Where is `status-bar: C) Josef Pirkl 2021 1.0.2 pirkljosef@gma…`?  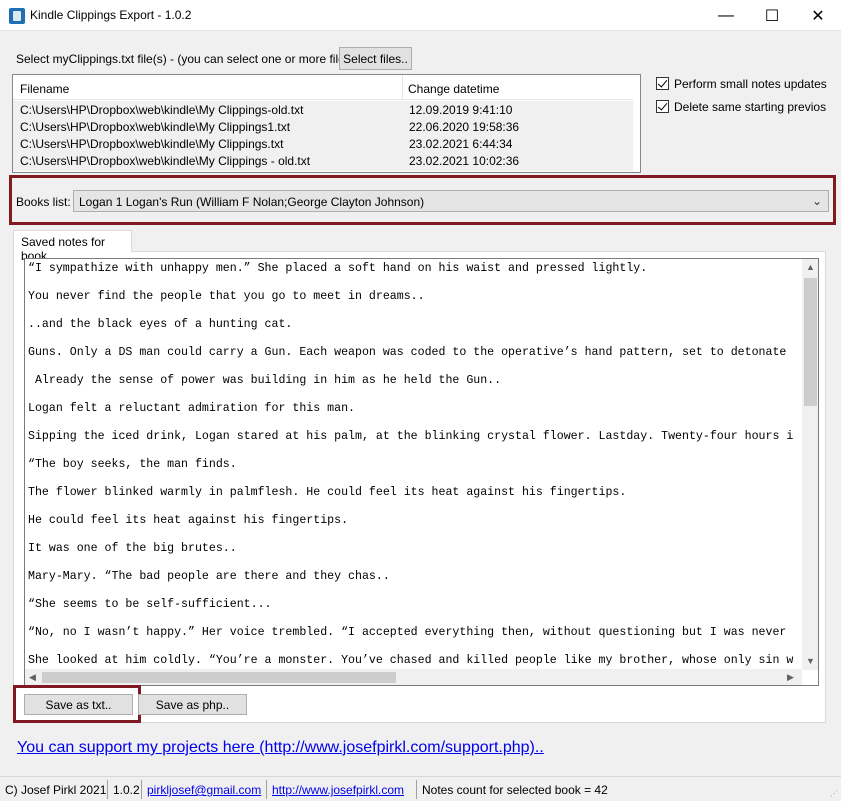 status-bar: C) Josef Pirkl 2021 1.0.2 pirkljosef@gma… is located at coordinates (420, 788).